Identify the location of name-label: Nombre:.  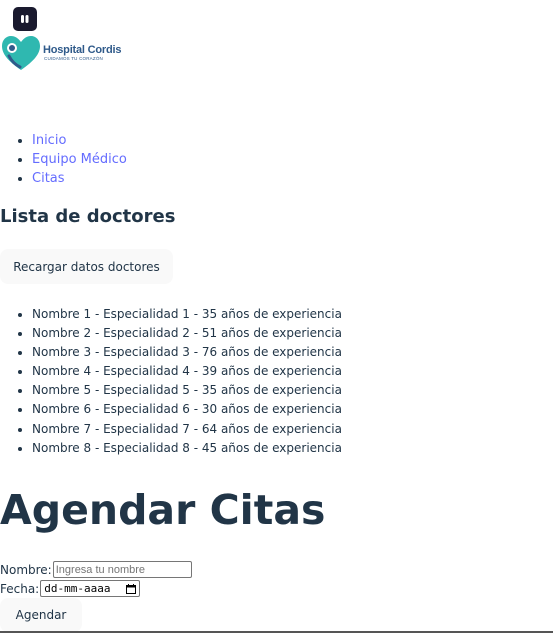
(26, 569).